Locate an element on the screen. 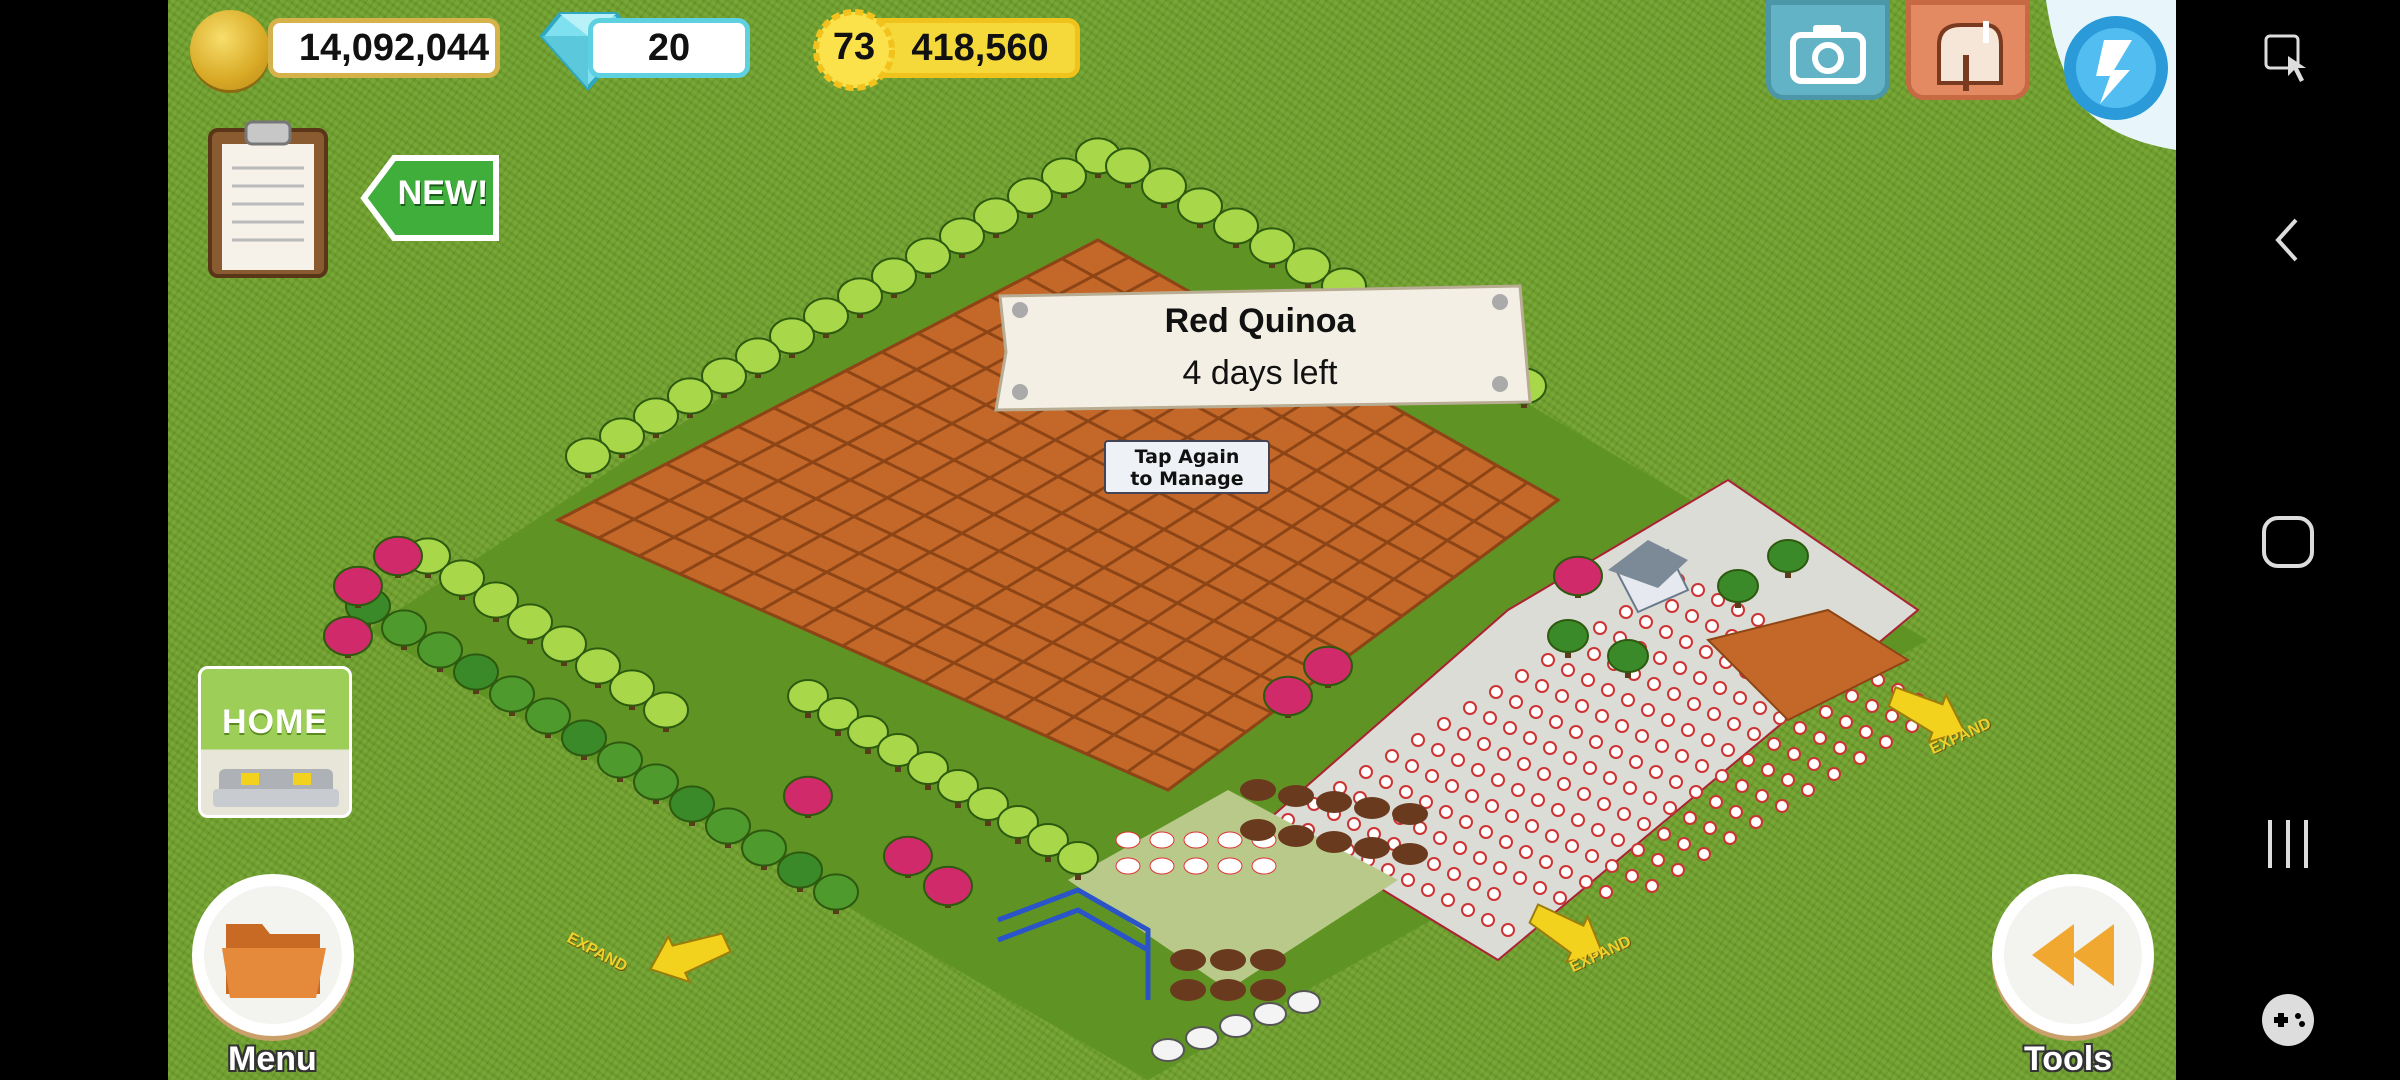 The width and height of the screenshot is (2400, 1080). back-icon is located at coordinates (2286, 240).